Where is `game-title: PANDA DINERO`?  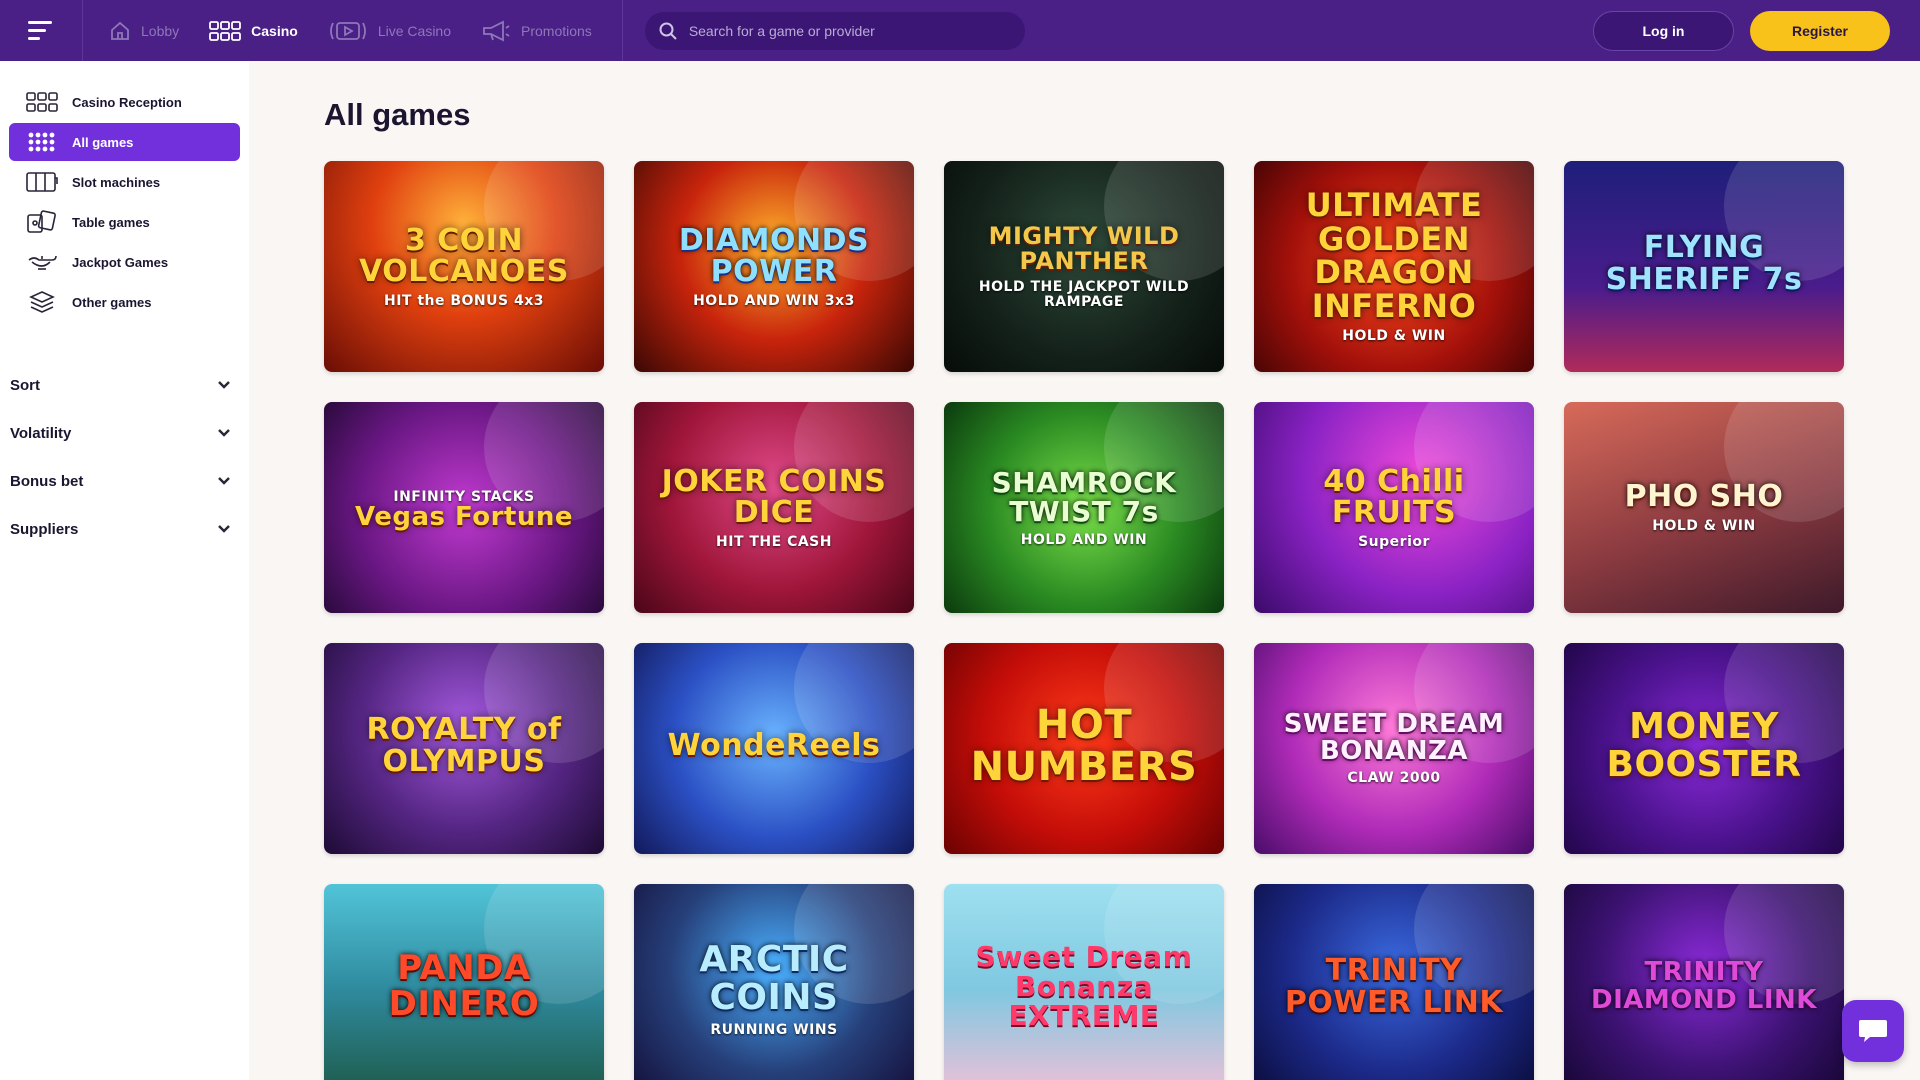 game-title: PANDA DINERO is located at coordinates (464, 987).